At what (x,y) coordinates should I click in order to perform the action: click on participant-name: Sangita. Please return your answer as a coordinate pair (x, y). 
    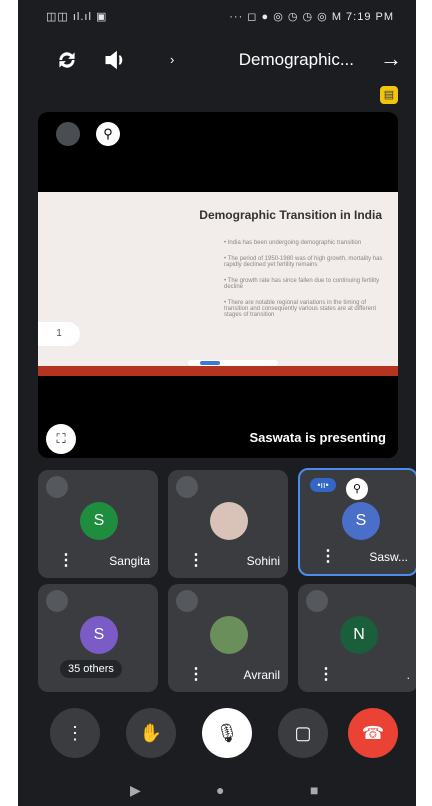
    Looking at the image, I should click on (129, 561).